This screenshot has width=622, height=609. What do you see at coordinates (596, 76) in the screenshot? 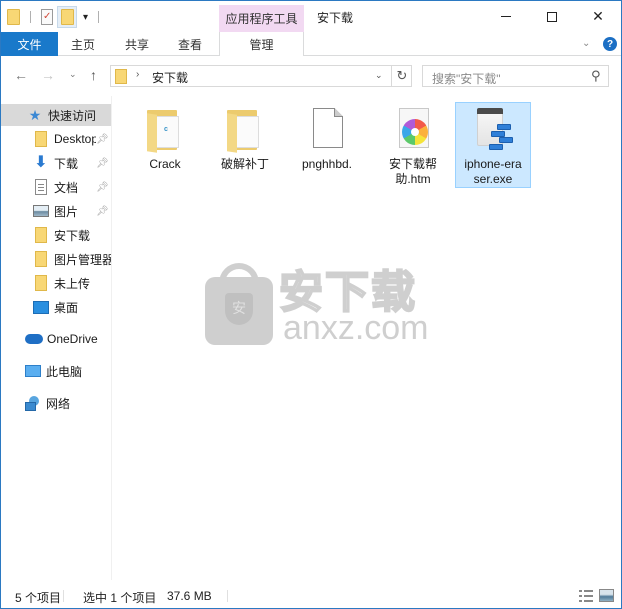
I see `search-icon: ⚲` at bounding box center [596, 76].